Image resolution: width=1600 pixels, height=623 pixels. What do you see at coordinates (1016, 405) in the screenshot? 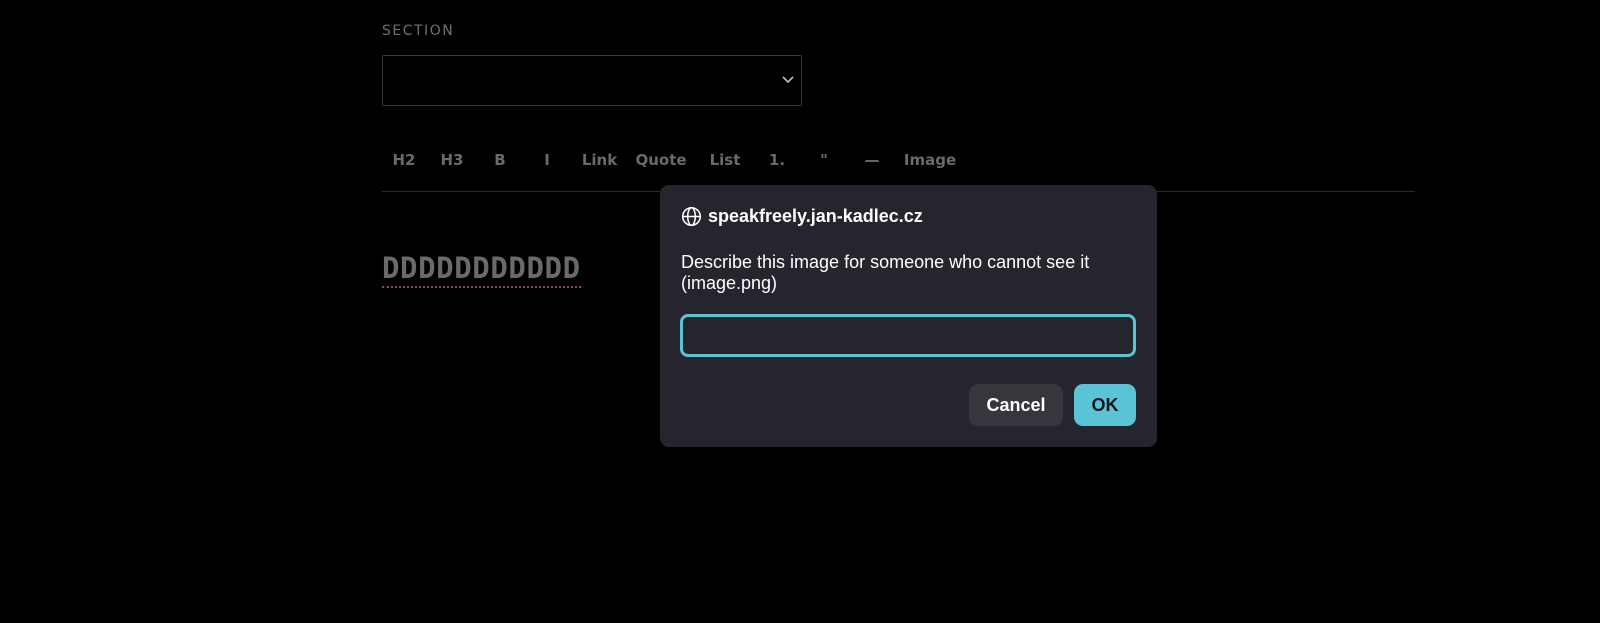
I see `cancel-button: Cancel` at bounding box center [1016, 405].